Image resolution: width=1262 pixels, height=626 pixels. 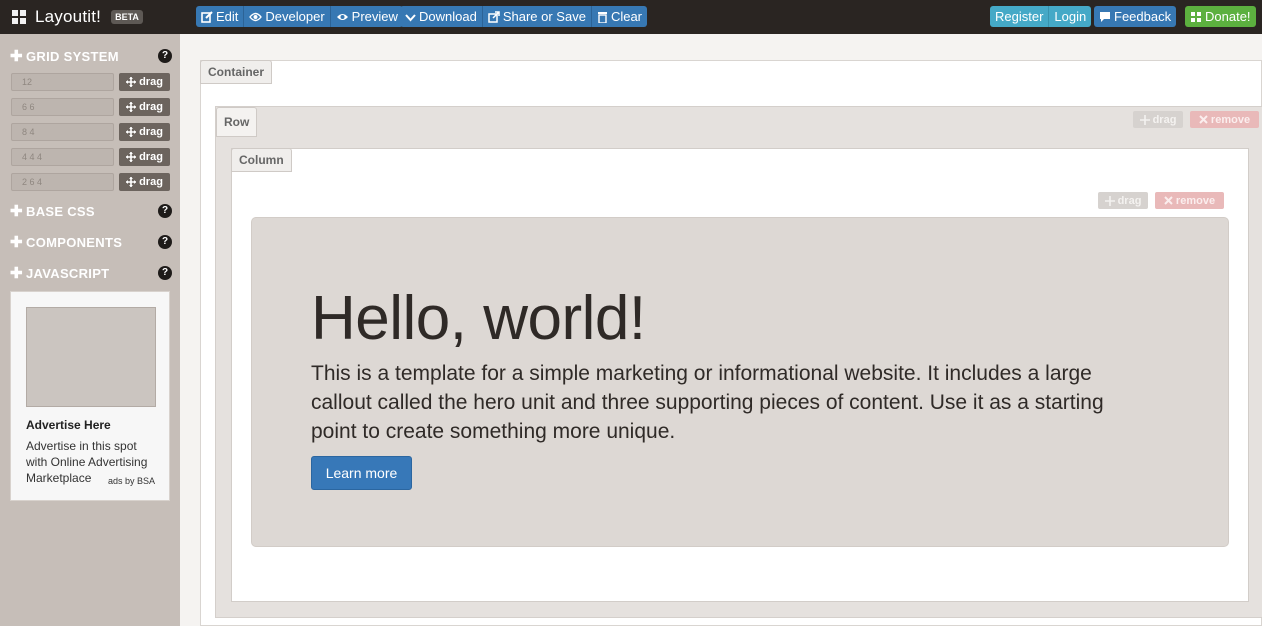 I want to click on column-drag-button: drag, so click(x=1123, y=200).